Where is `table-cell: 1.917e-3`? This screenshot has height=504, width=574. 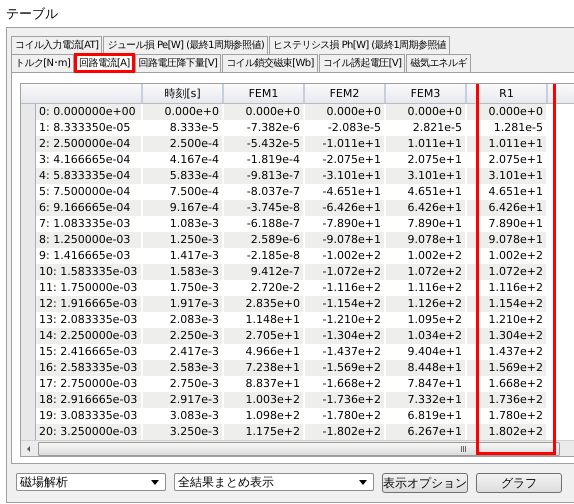 table-cell: 1.917e-3 is located at coordinates (183, 304).